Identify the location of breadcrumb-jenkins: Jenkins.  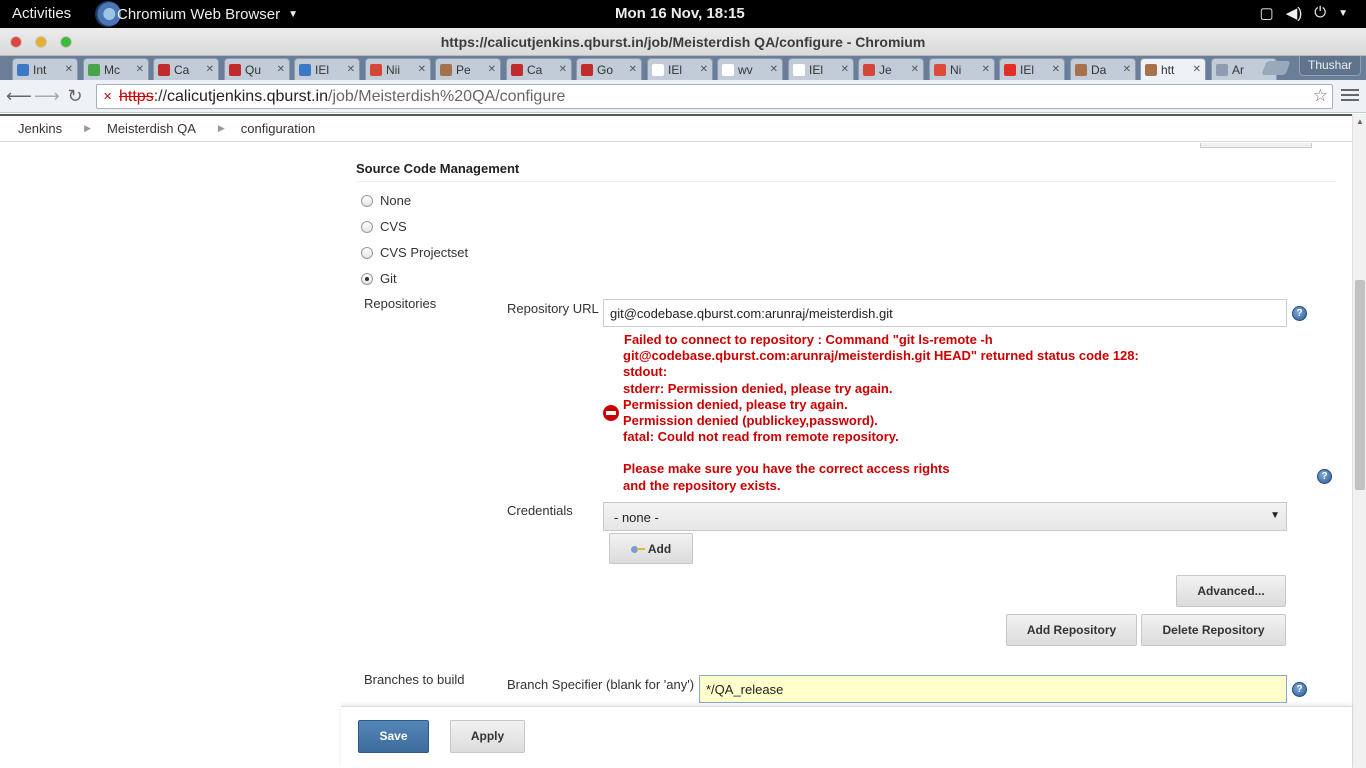
(40, 128).